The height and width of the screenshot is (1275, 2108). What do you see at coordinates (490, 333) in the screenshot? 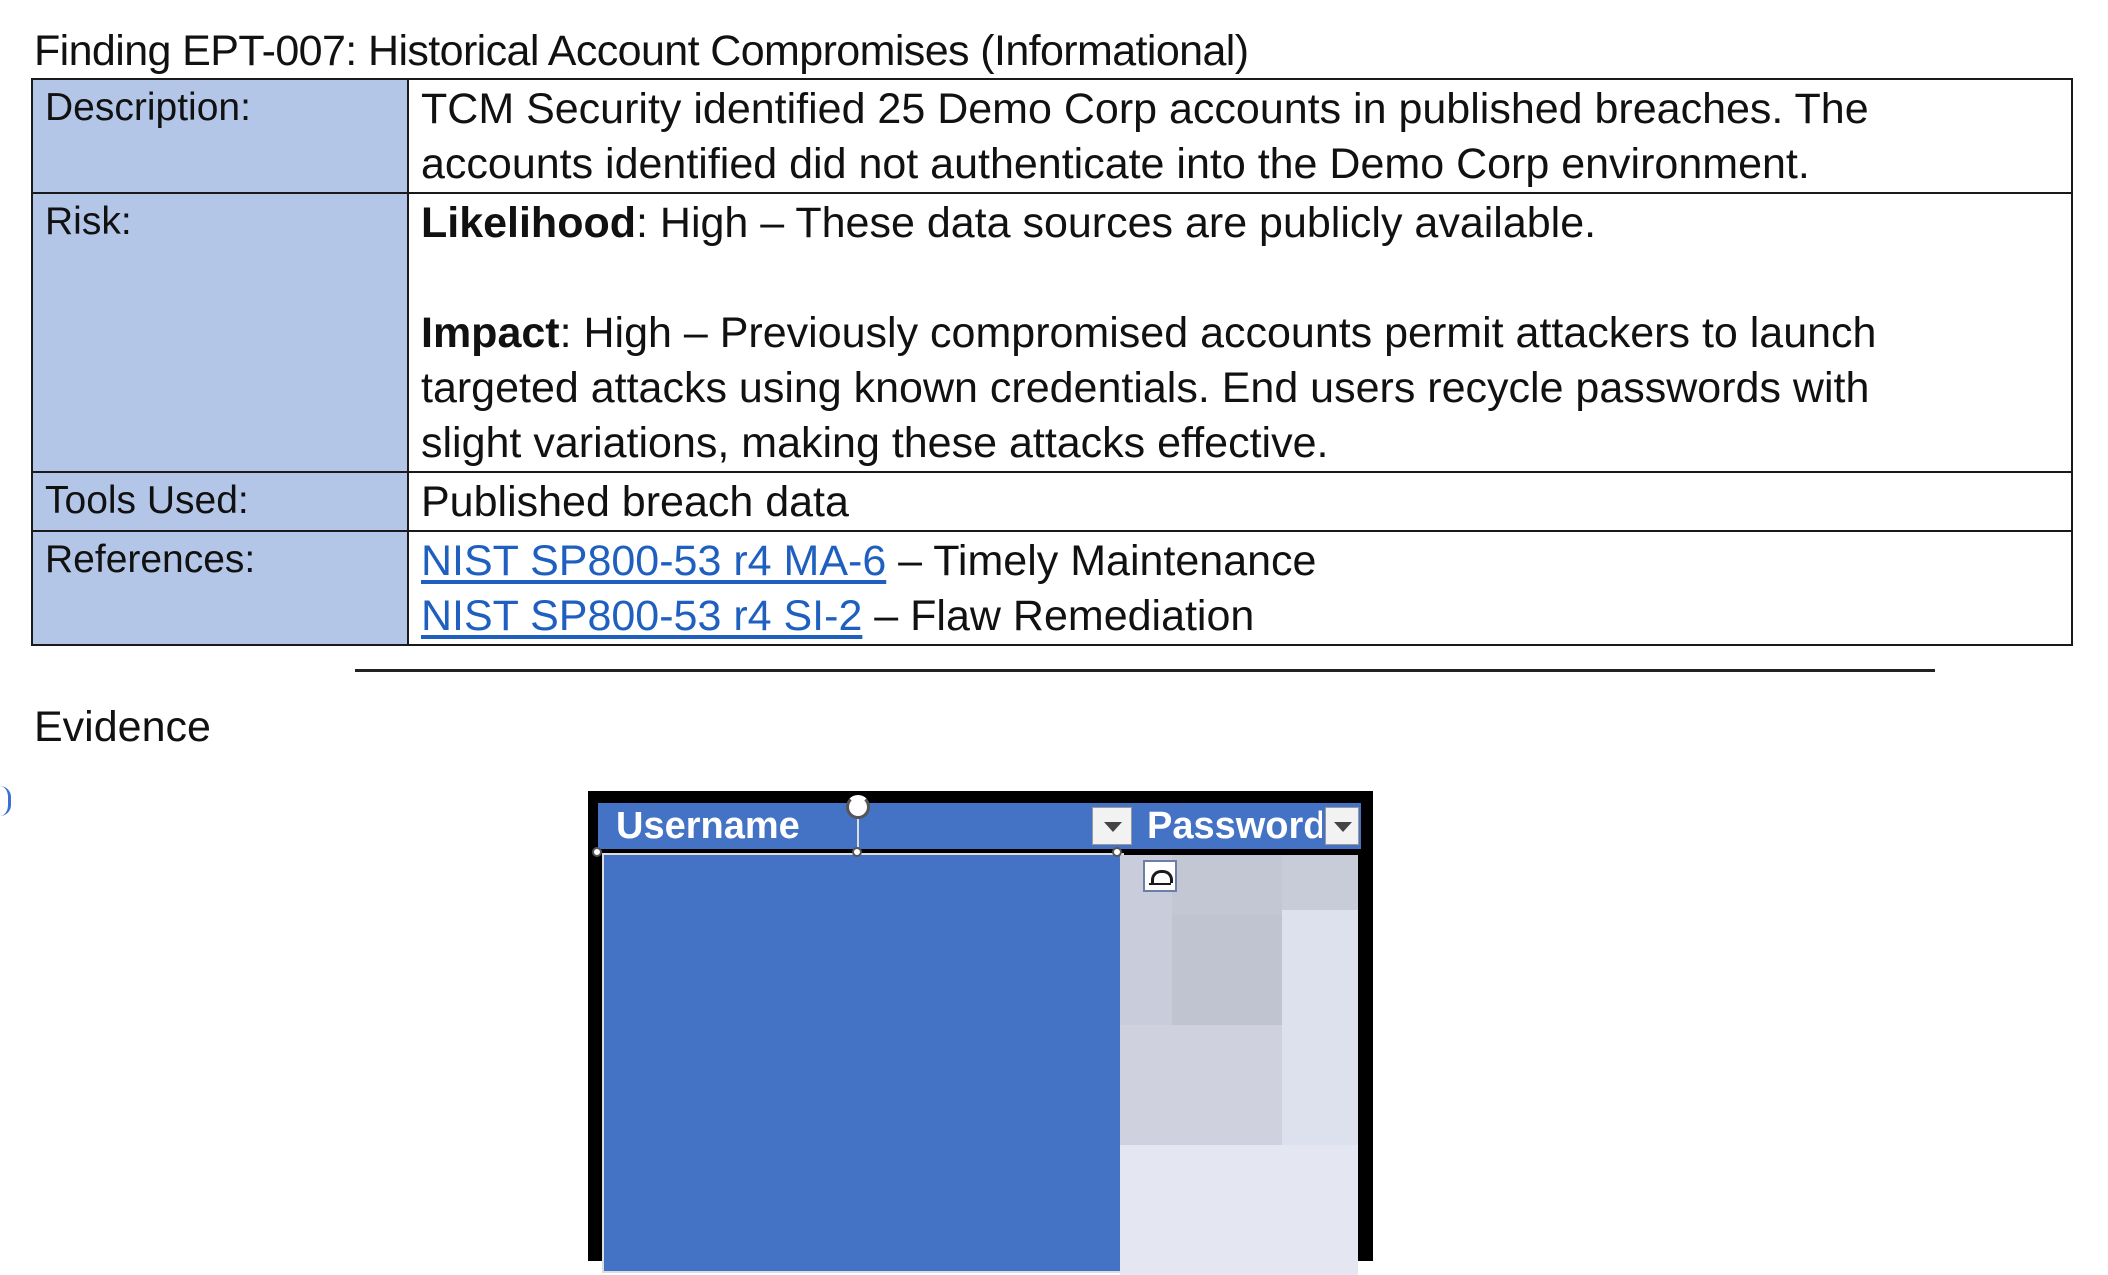
I see `impact-label: Impact` at bounding box center [490, 333].